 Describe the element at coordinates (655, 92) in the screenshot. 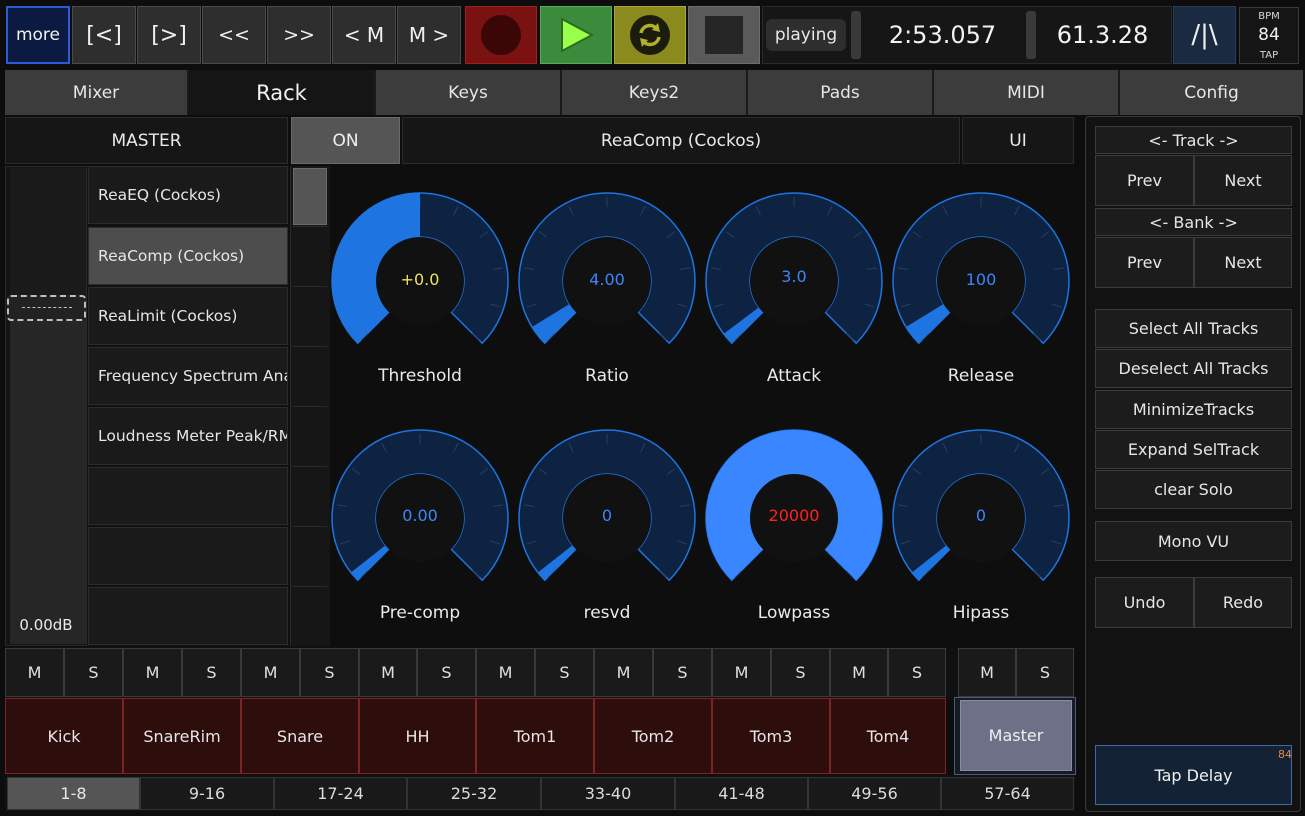

I see `tab-keys2: Keys2` at that location.